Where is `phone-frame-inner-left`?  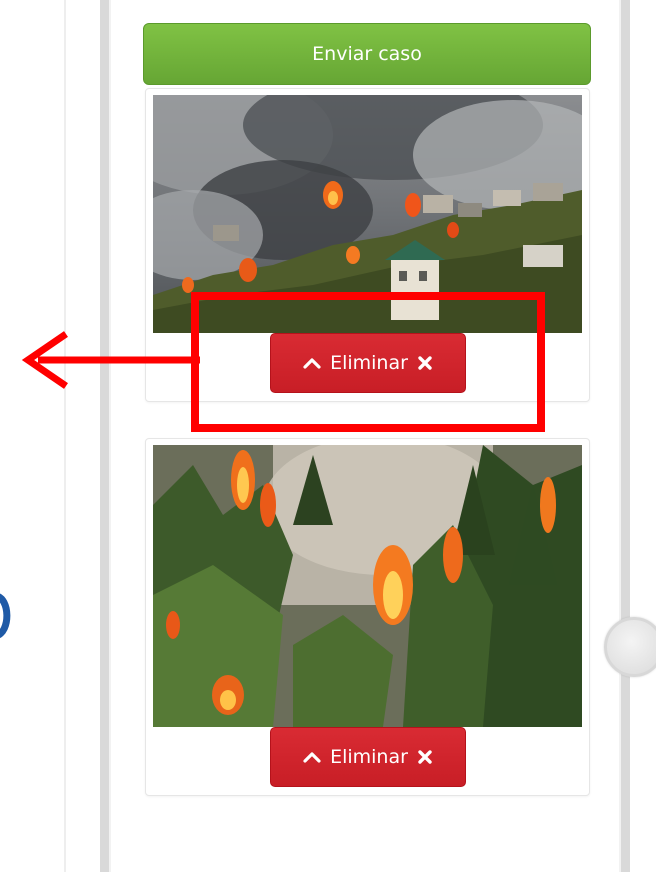 phone-frame-inner-left is located at coordinates (110, 436).